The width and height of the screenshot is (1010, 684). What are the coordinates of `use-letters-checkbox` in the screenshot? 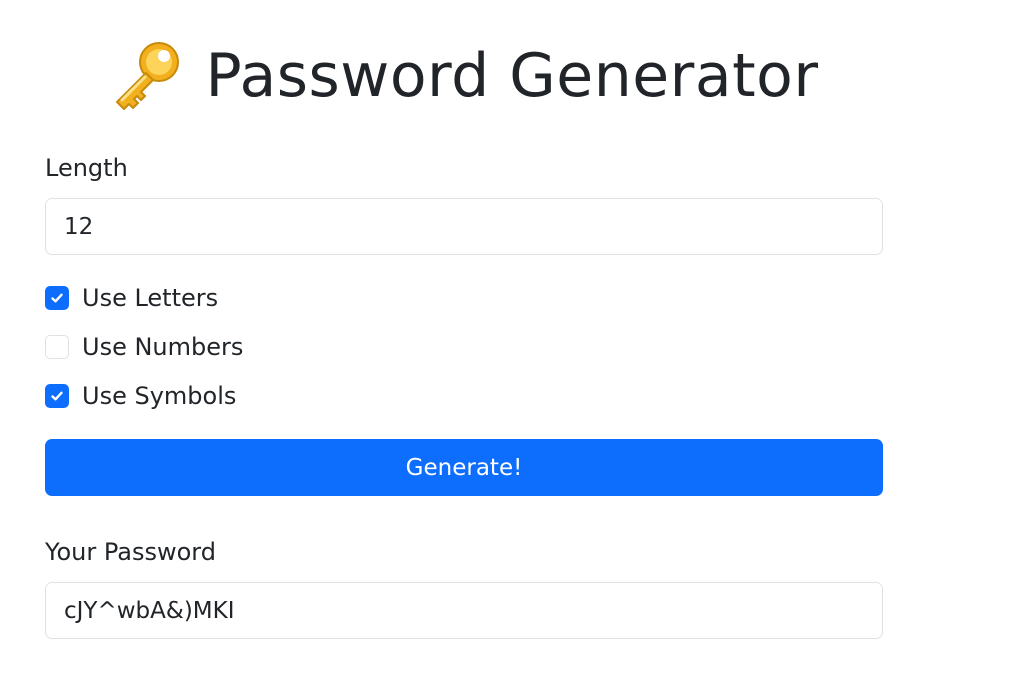 It's located at (57, 298).